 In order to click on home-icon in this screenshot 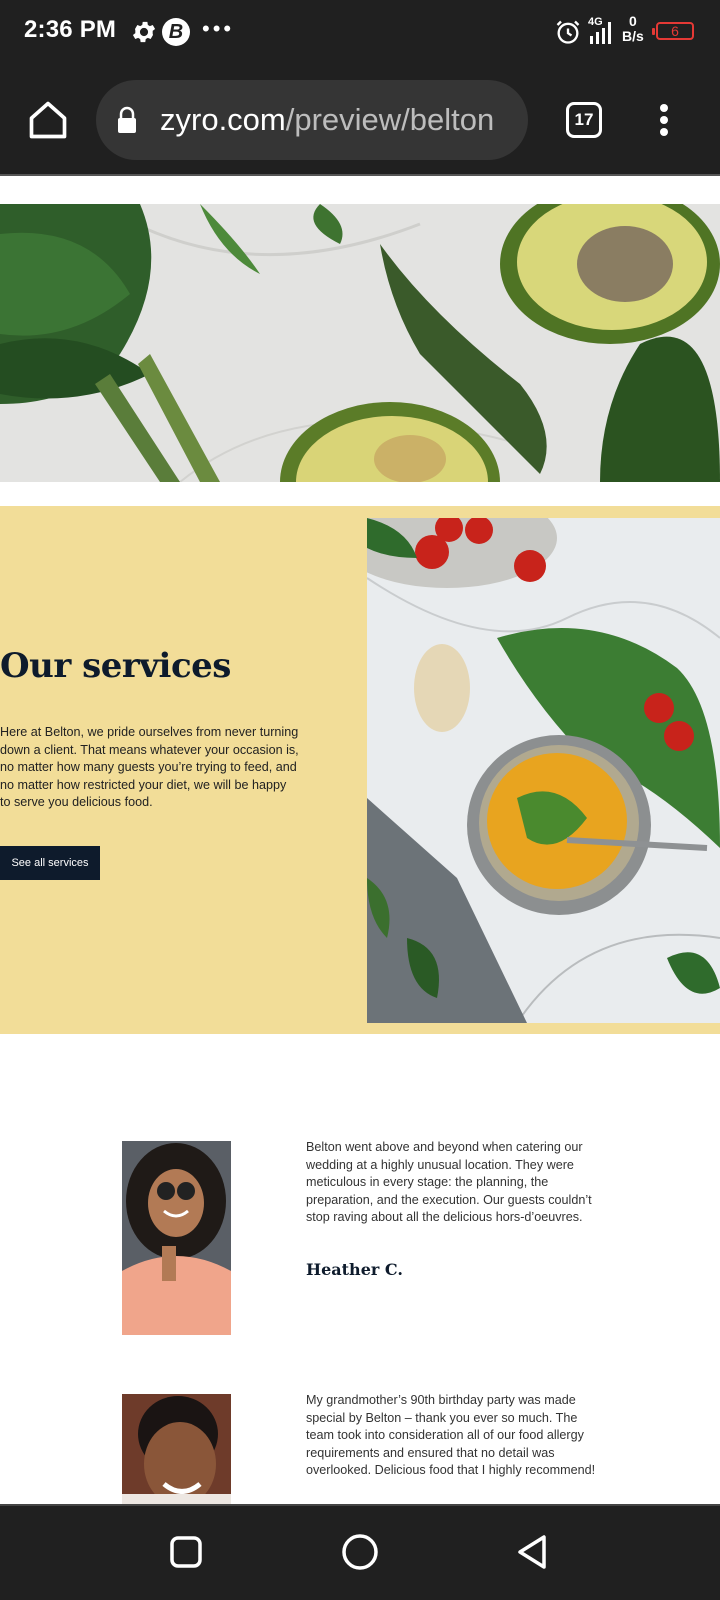, I will do `click(48, 120)`.